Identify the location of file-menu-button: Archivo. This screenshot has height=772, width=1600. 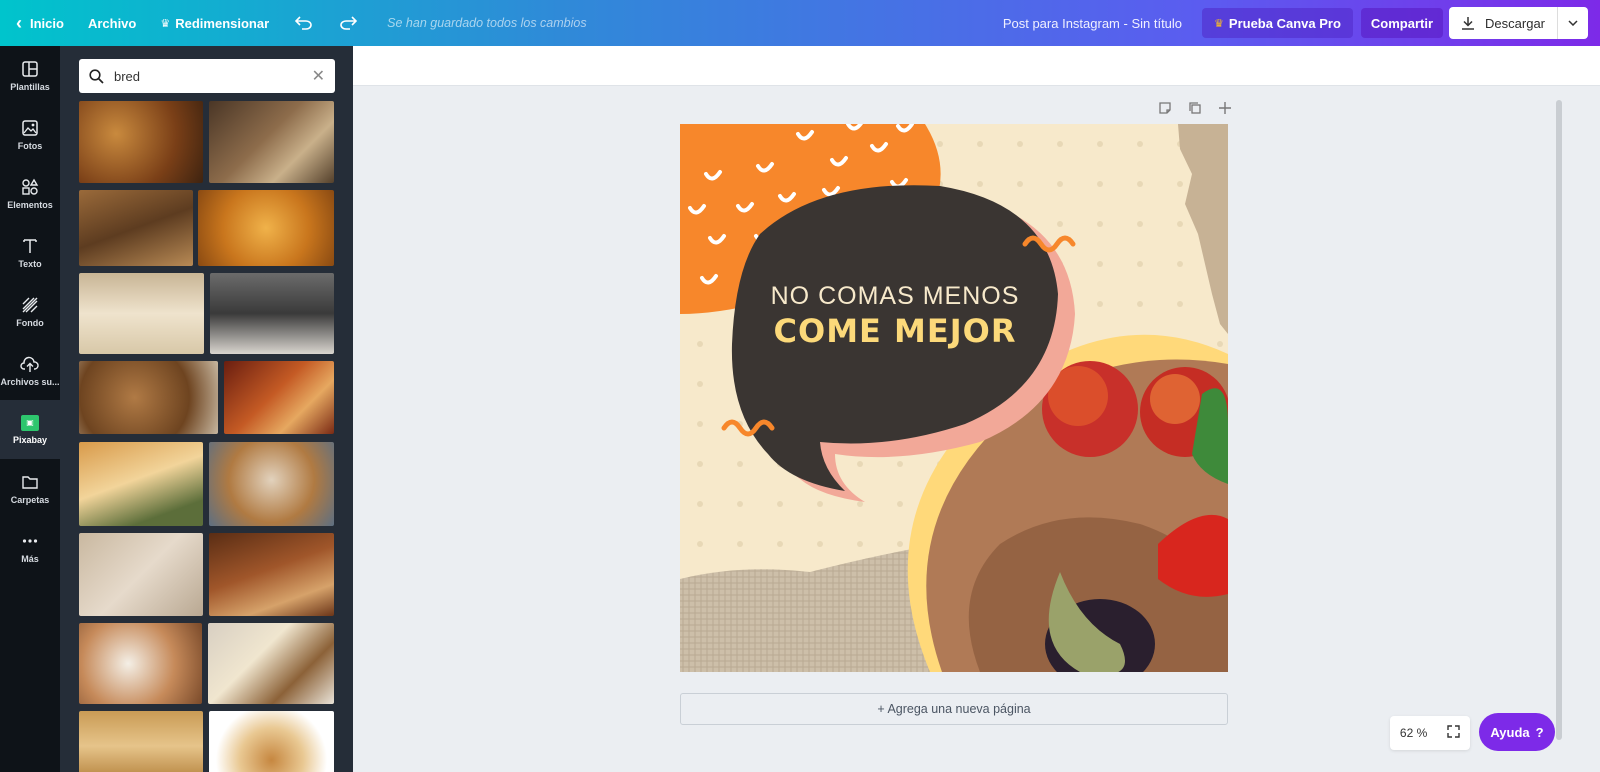
(112, 23).